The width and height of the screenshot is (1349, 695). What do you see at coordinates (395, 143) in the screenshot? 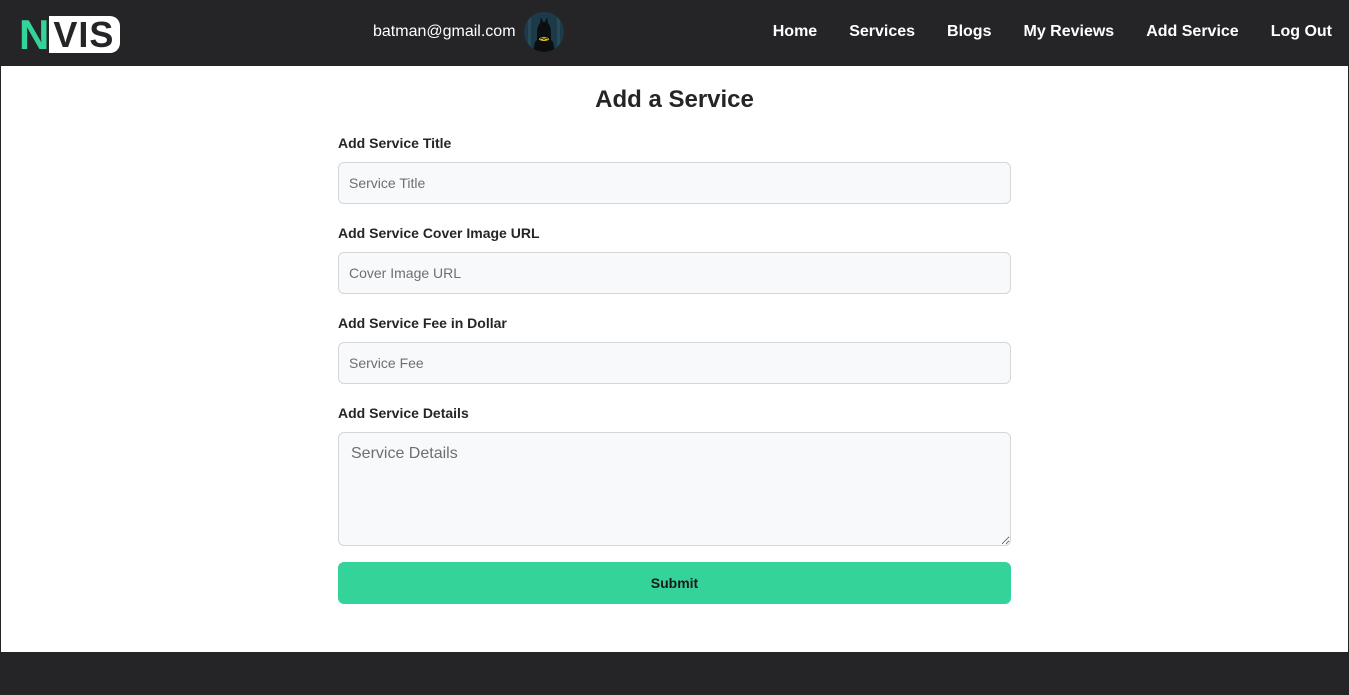
I see `service-title-label: Add Service Title` at bounding box center [395, 143].